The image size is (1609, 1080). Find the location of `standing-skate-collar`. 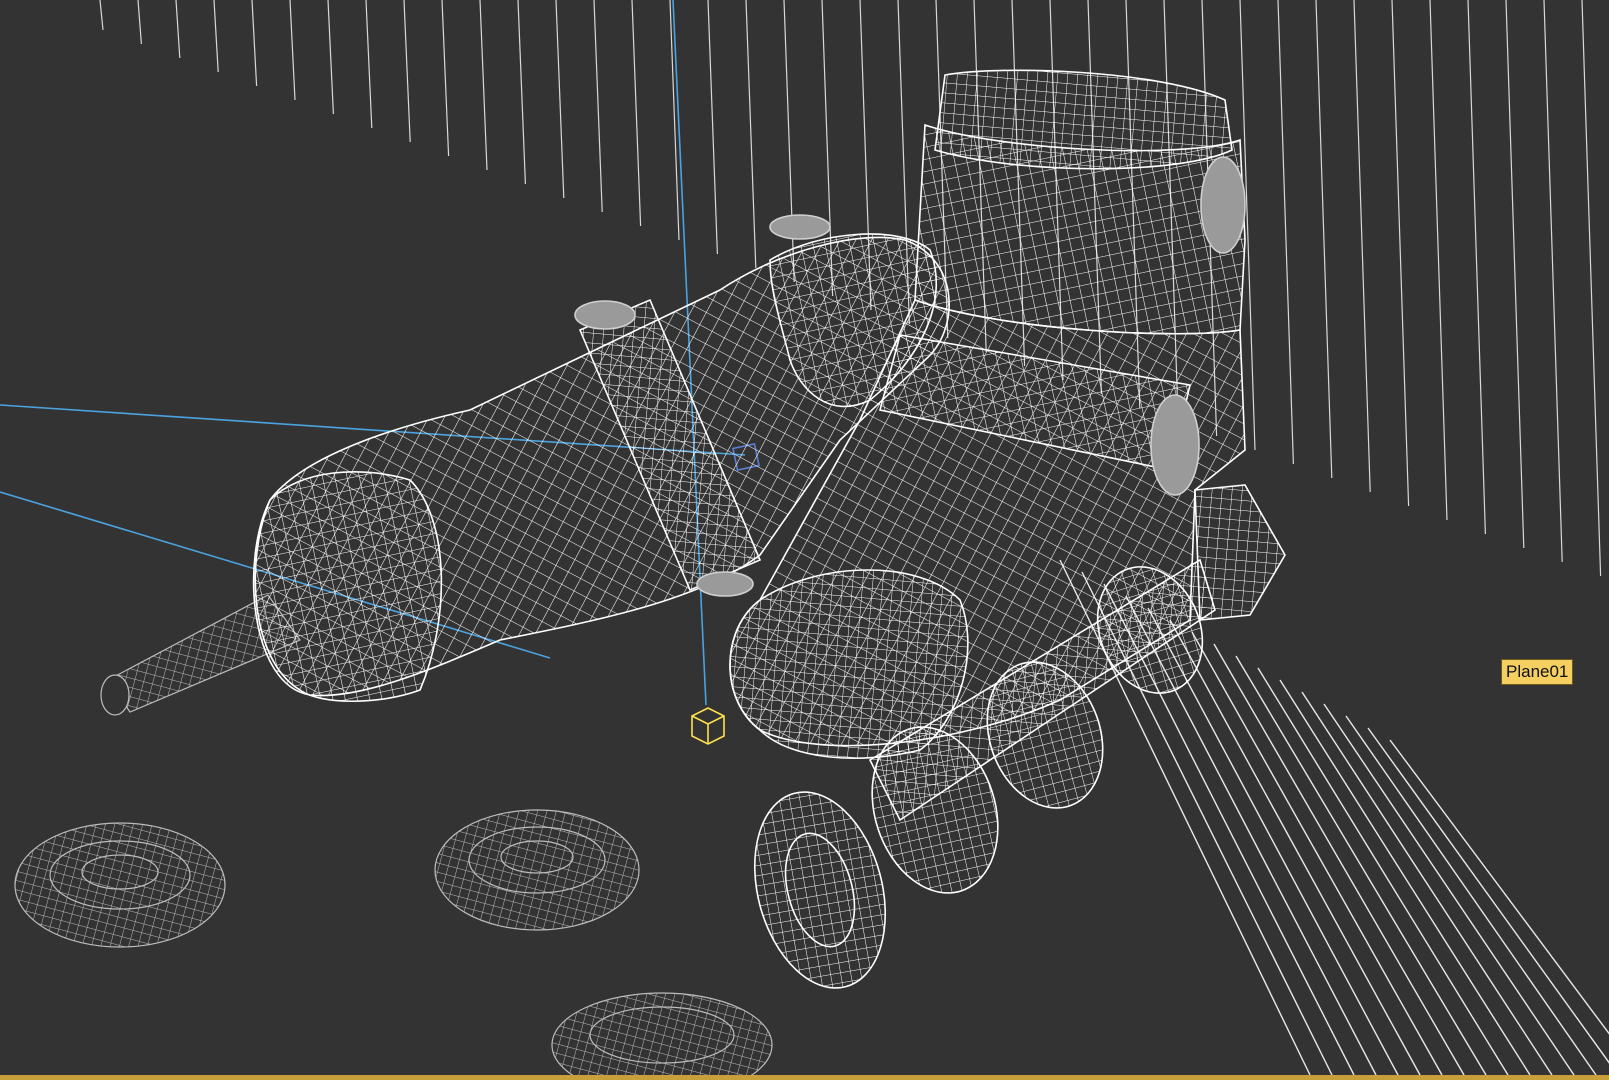

standing-skate-collar is located at coordinates (1080, 229).